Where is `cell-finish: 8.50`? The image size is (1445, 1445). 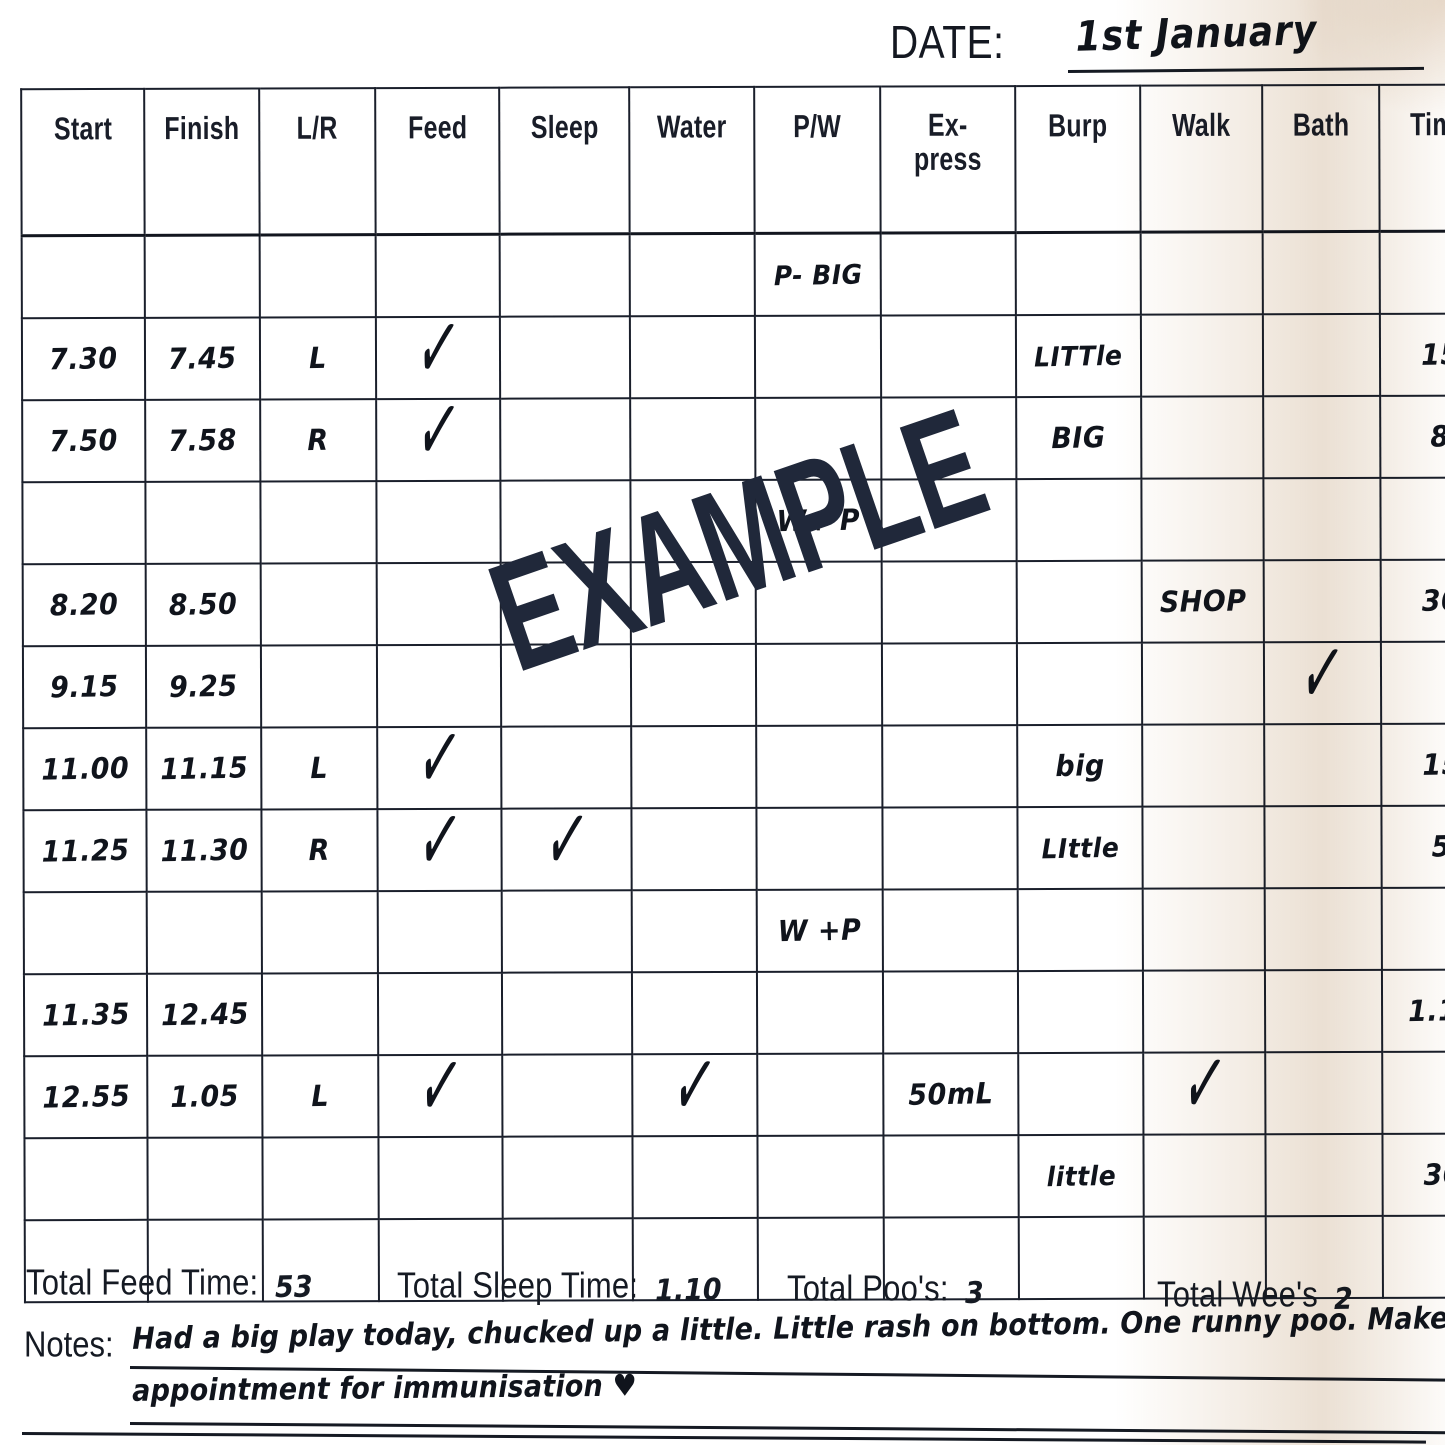 cell-finish: 8.50 is located at coordinates (203, 604).